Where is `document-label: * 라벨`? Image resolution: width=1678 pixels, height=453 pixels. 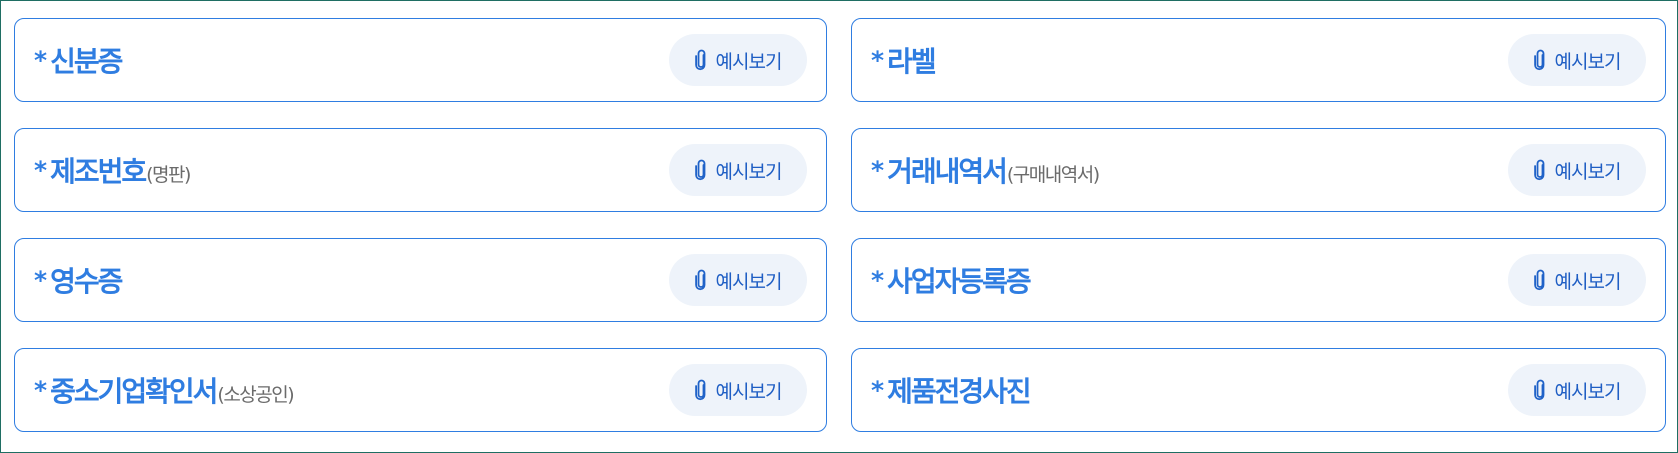
document-label: * 라벨 is located at coordinates (904, 60).